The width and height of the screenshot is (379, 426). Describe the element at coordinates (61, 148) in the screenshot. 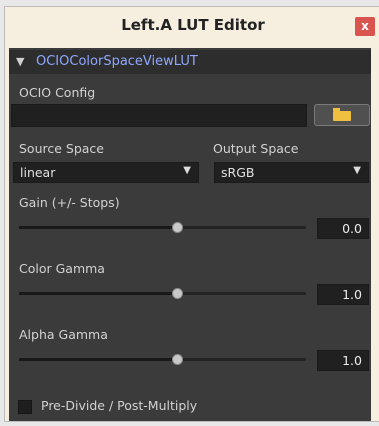

I see `source-space-label: Source Space` at that location.